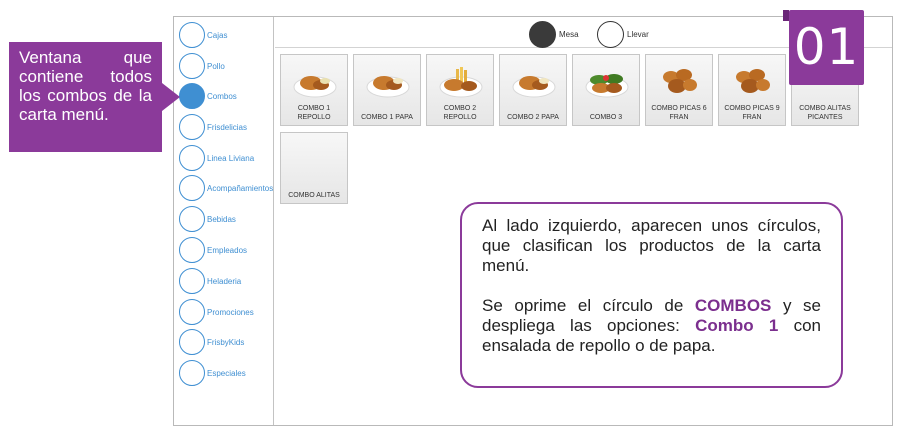 The width and height of the screenshot is (903, 443). I want to click on category-frisdelicias: Frisdelicias, so click(229, 127).